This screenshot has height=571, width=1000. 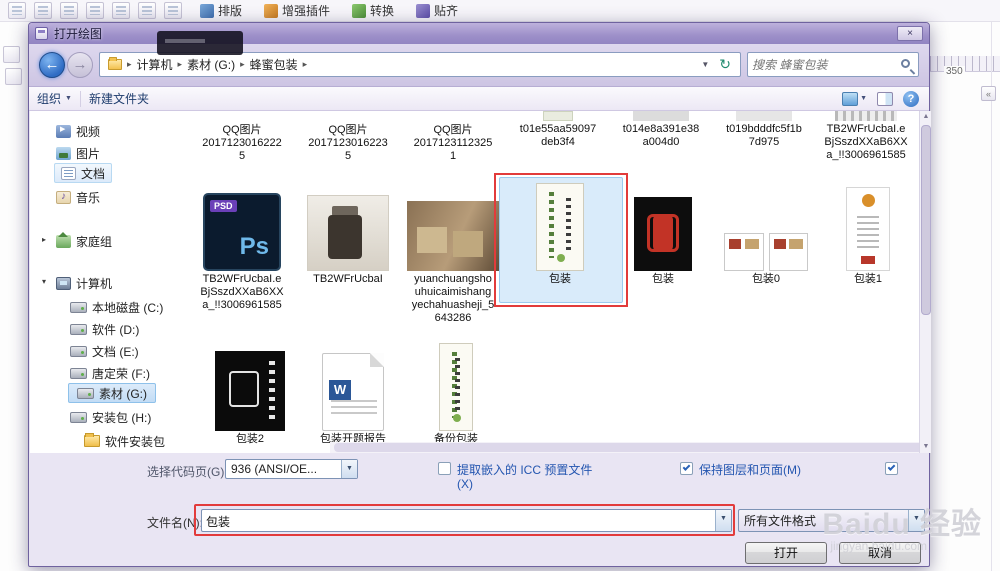 I want to click on package-design-thumbnail, so click(x=456, y=387).